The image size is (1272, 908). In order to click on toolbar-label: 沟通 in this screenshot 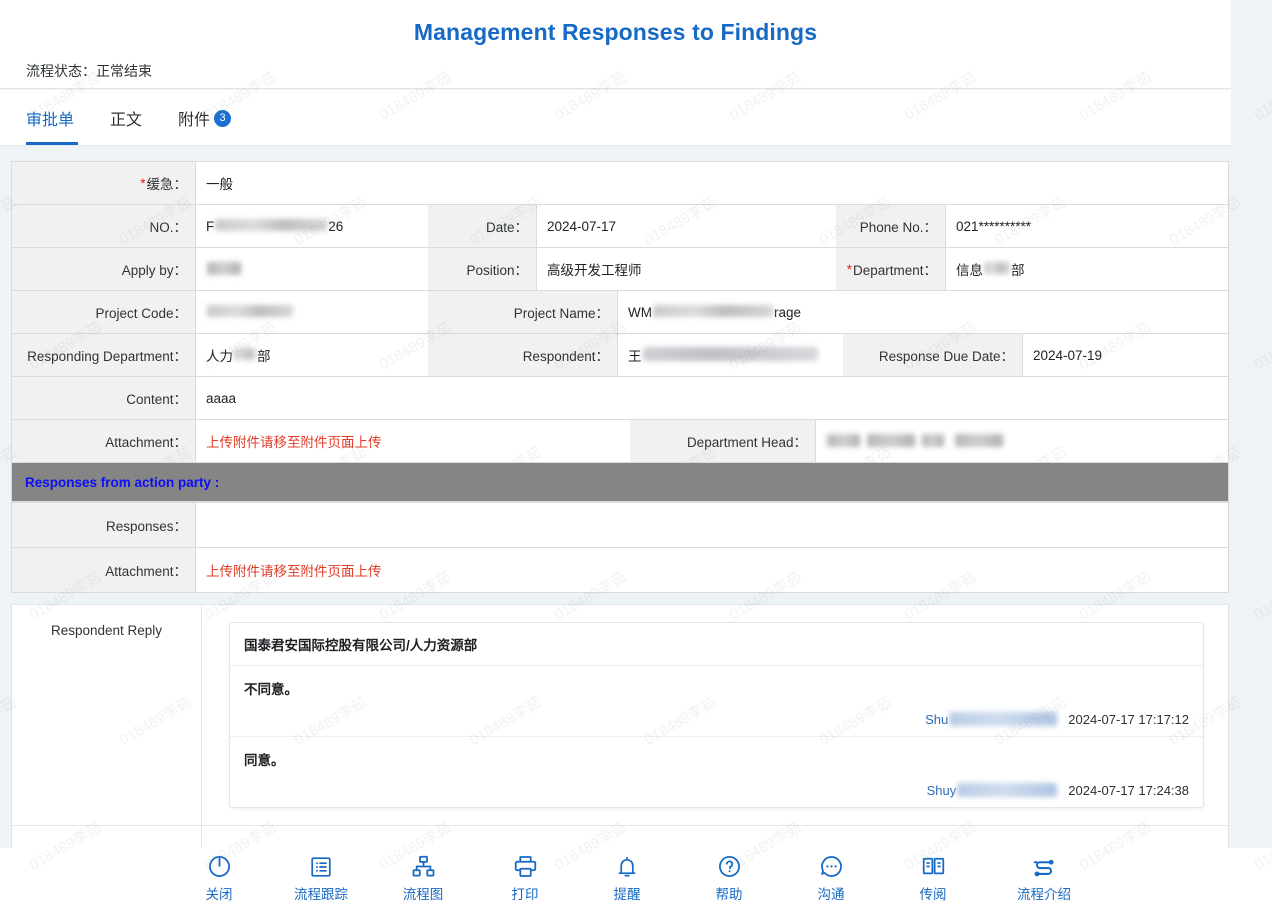, I will do `click(831, 894)`.